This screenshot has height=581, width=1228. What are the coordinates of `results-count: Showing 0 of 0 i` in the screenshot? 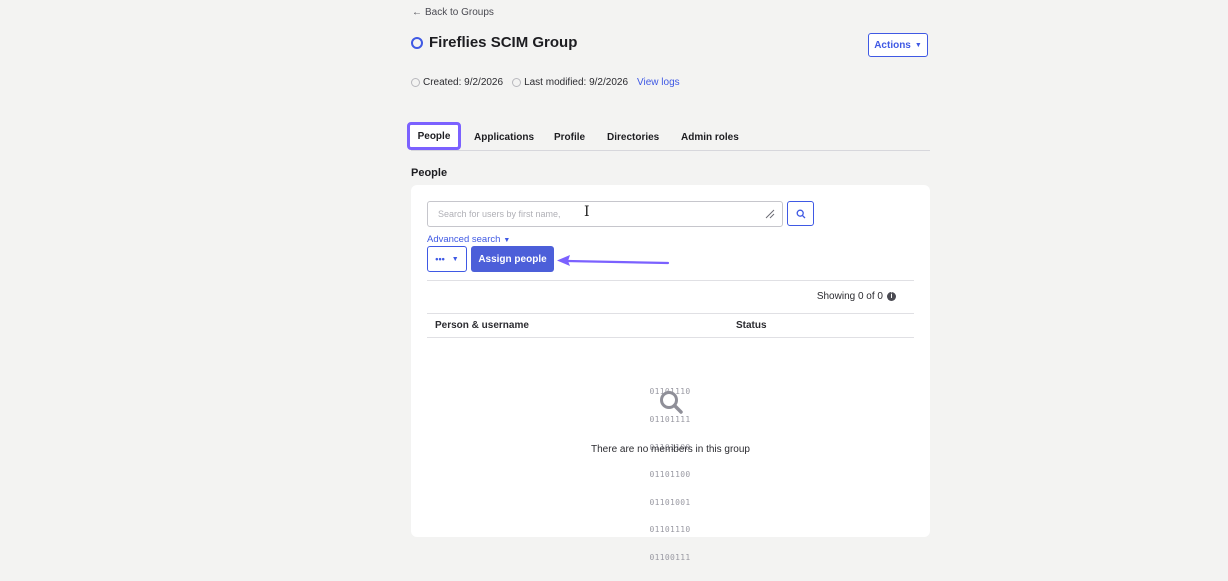 It's located at (856, 296).